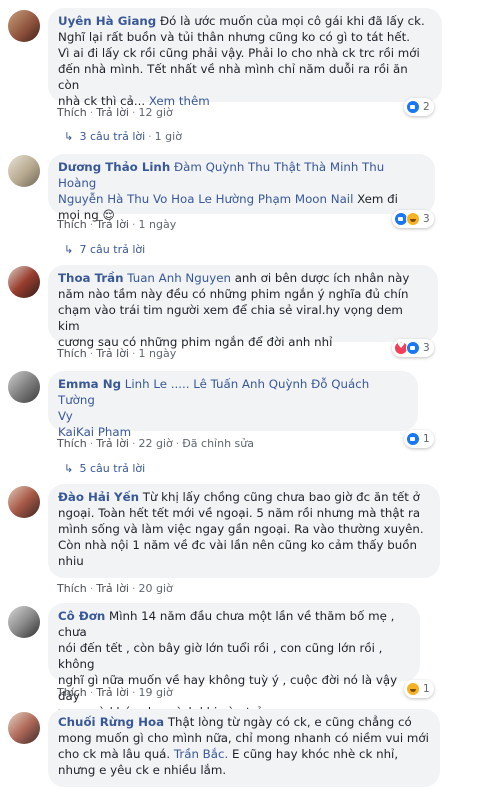  What do you see at coordinates (107, 21) in the screenshot?
I see `comment-author: Uyên Hà Giang` at bounding box center [107, 21].